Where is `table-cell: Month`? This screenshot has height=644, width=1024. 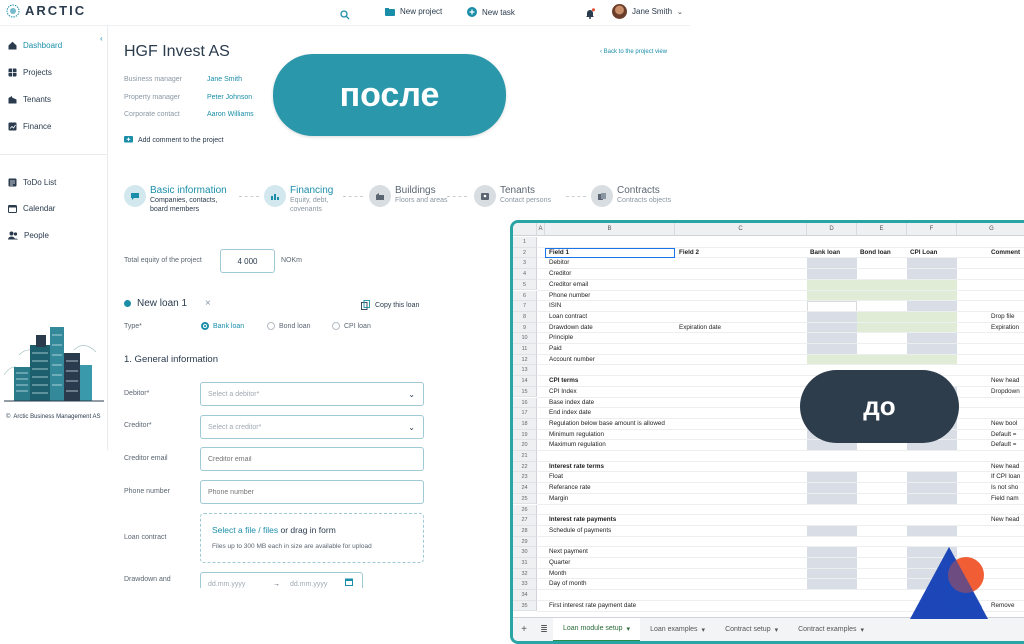 table-cell: Month is located at coordinates (674, 574).